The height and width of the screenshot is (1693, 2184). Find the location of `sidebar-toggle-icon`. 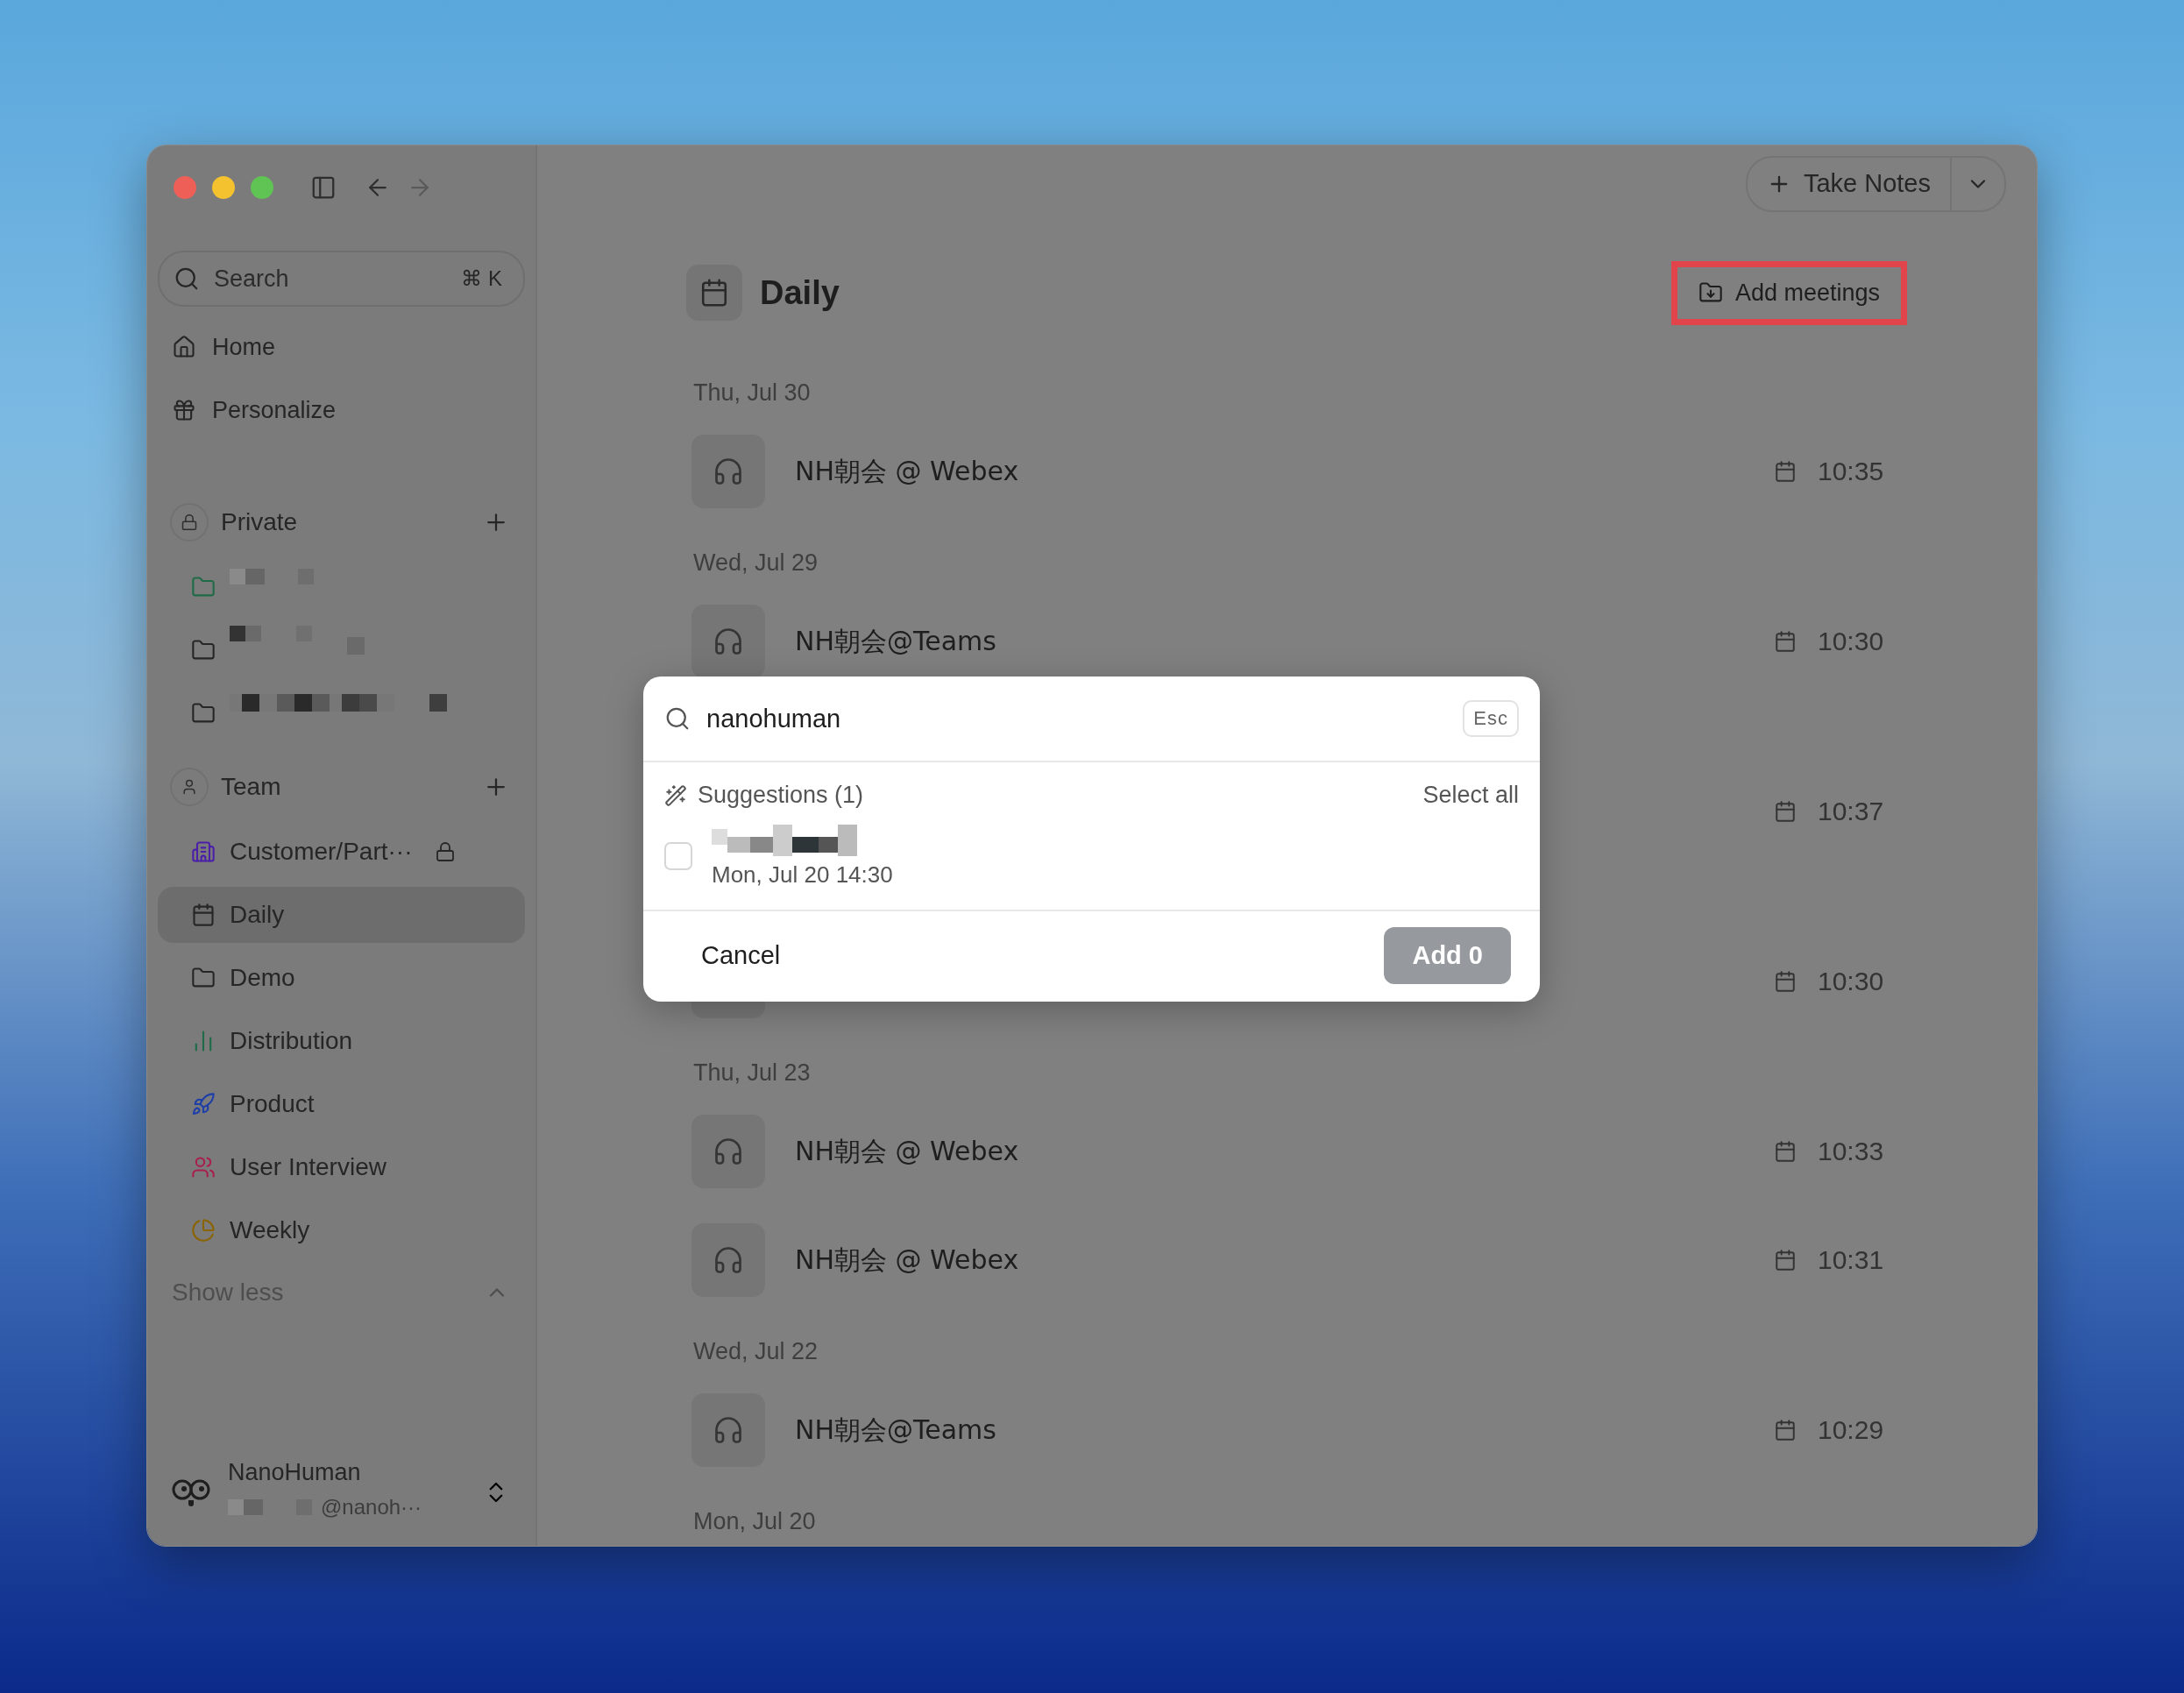

sidebar-toggle-icon is located at coordinates (323, 187).